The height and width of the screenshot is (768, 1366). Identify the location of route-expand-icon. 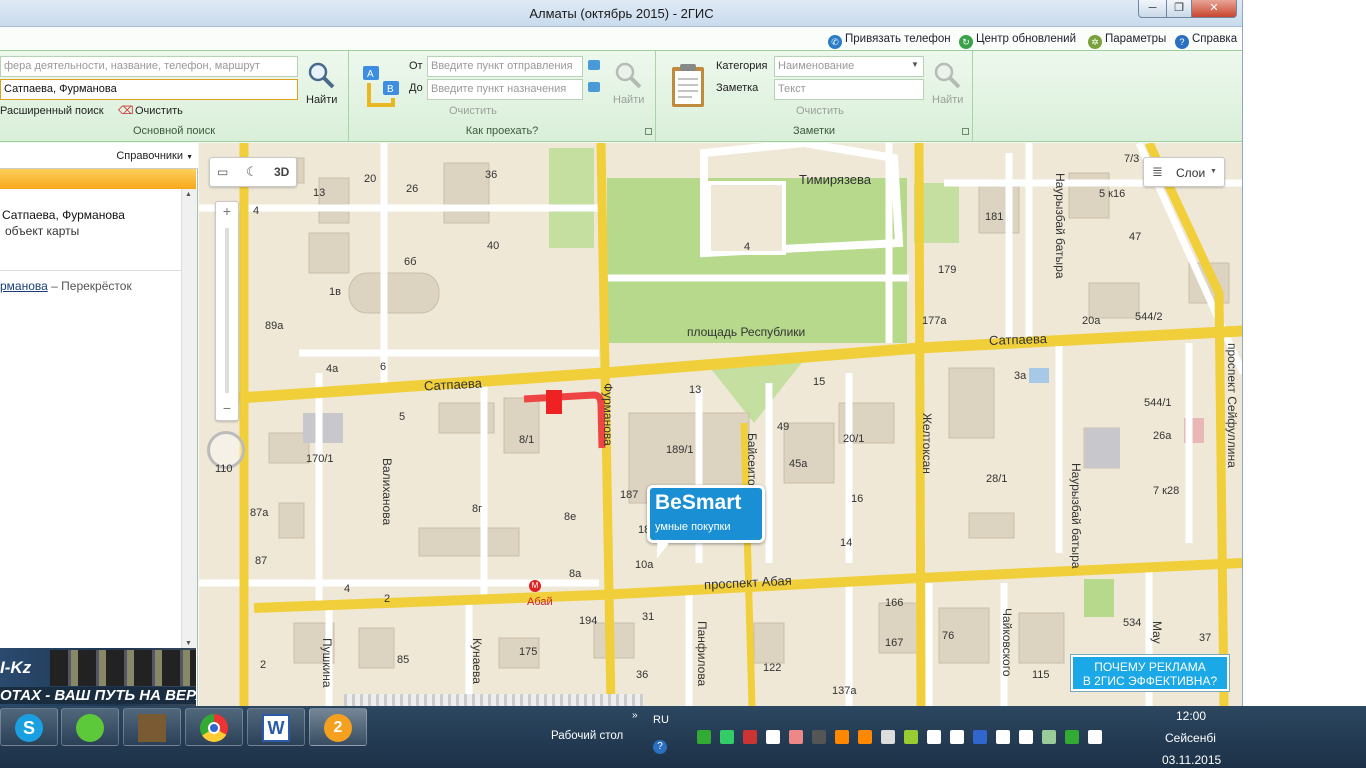
(648, 131).